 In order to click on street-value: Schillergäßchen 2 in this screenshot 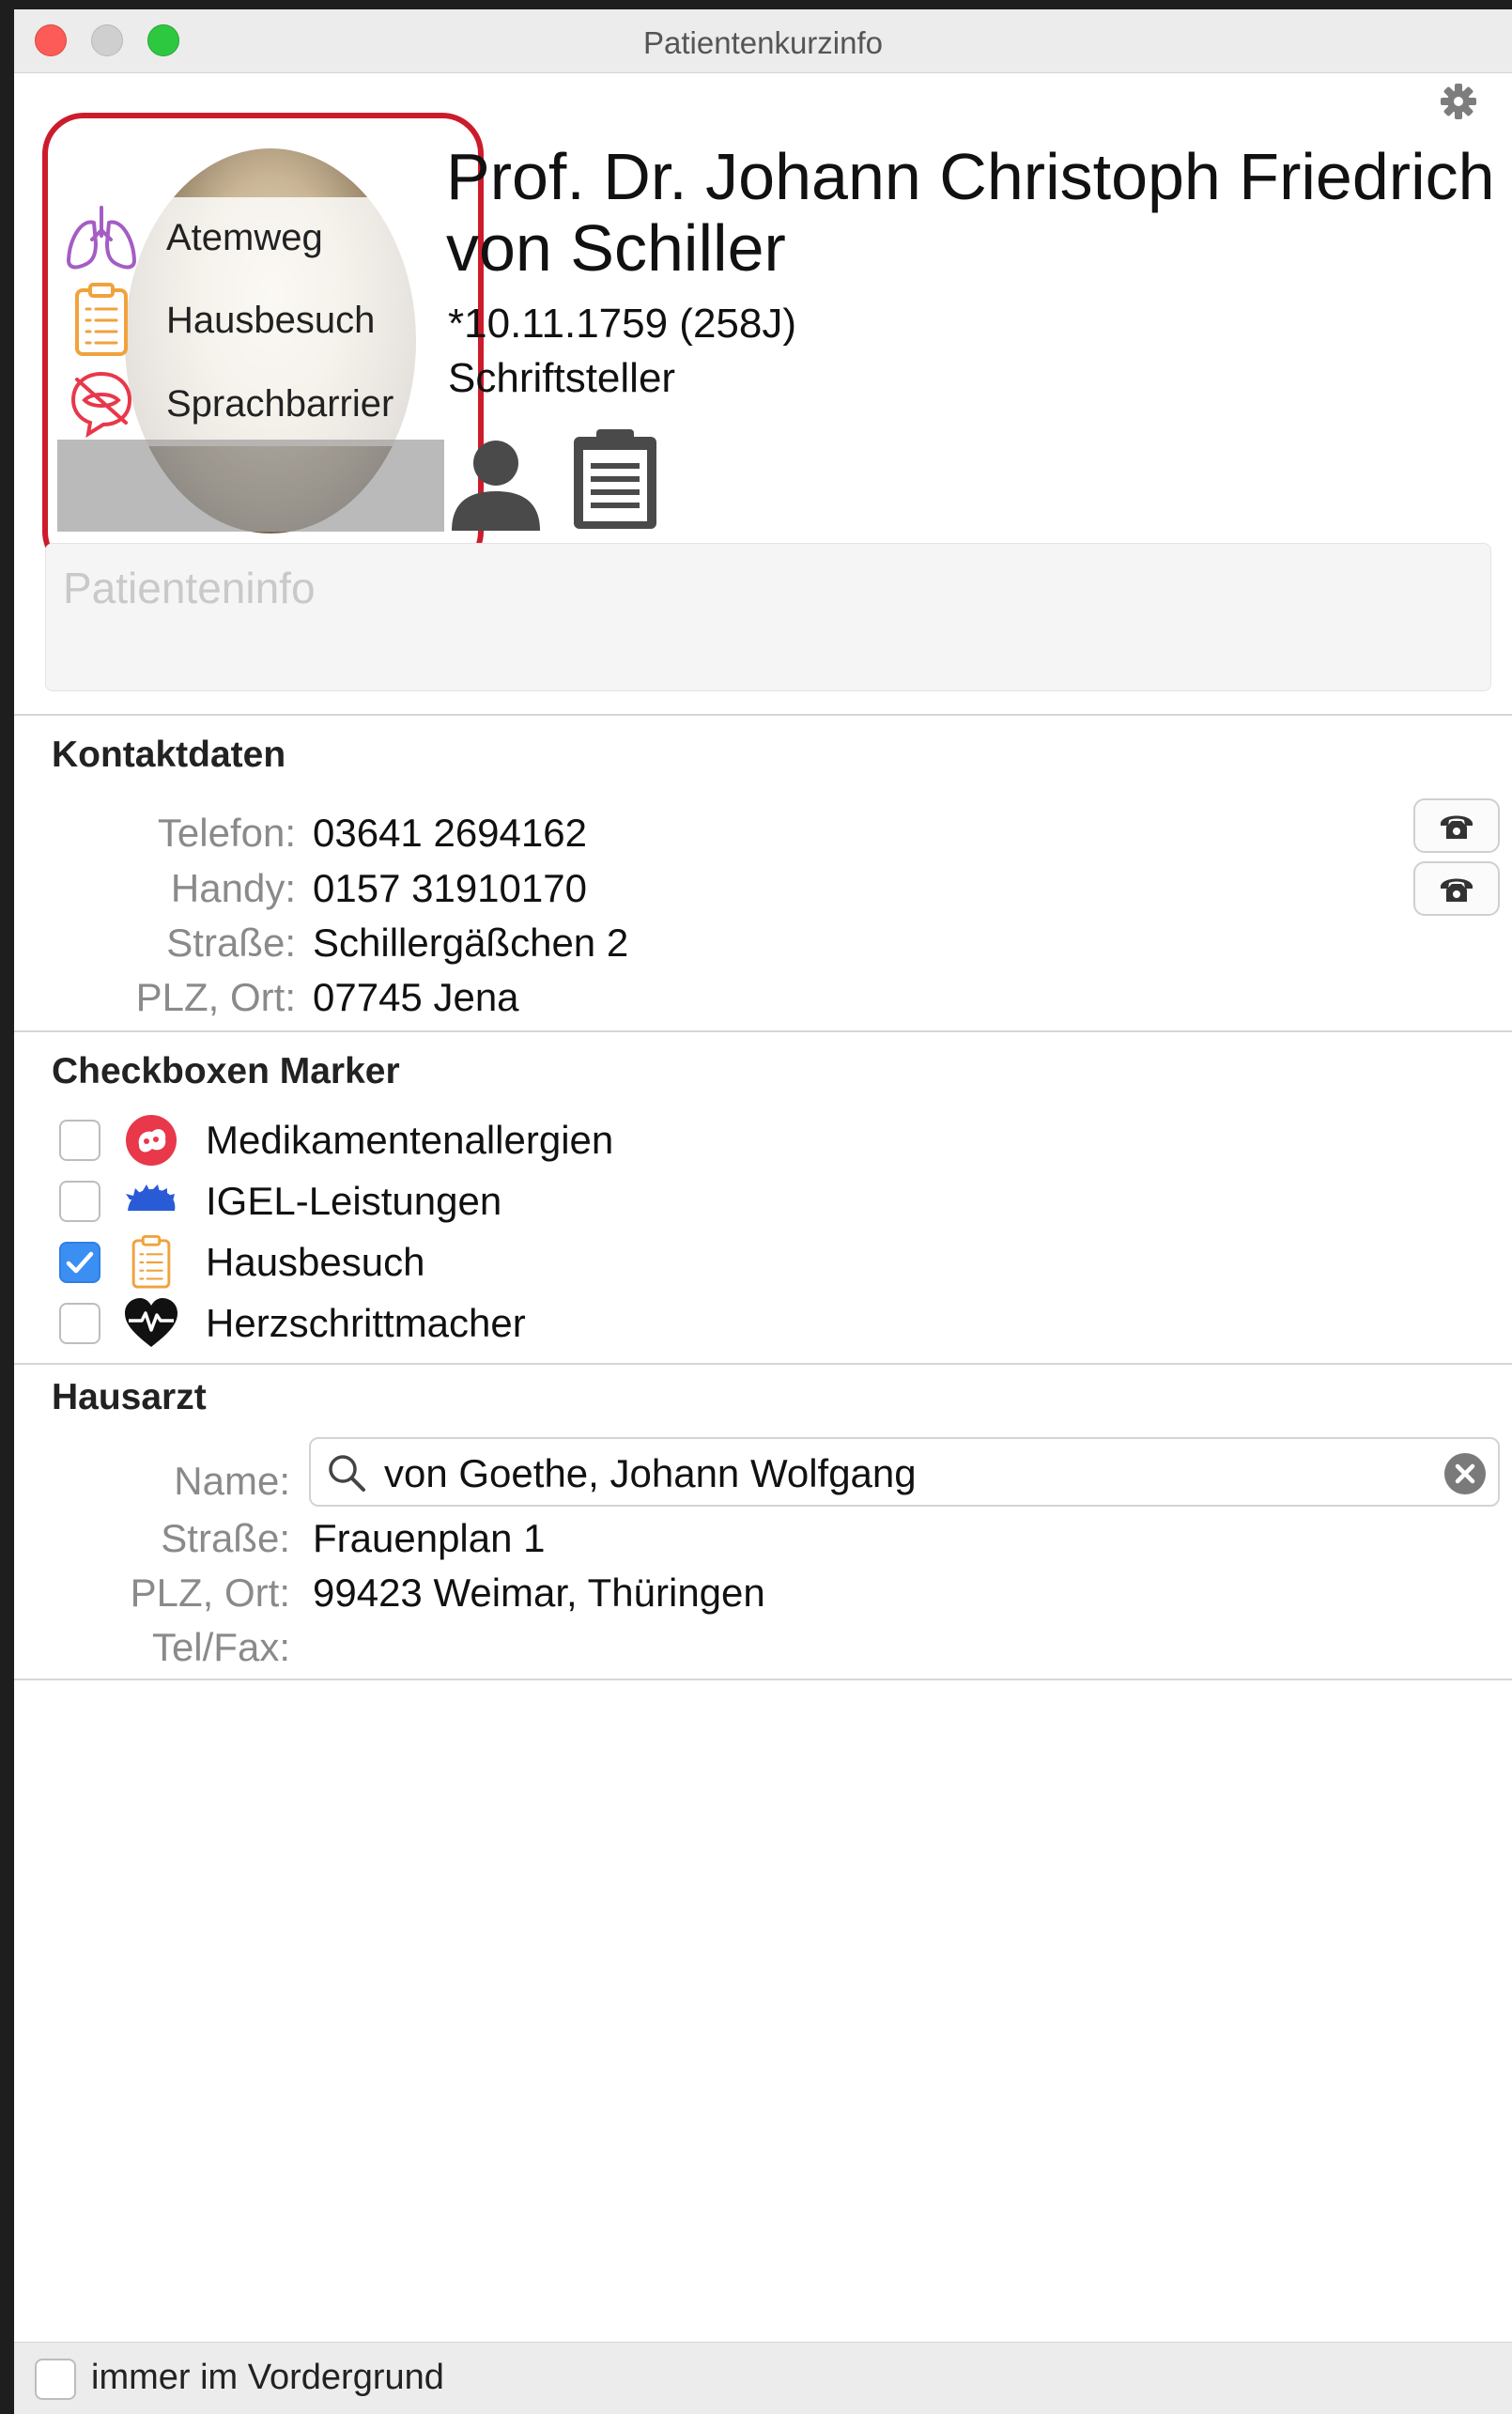, I will do `click(471, 943)`.